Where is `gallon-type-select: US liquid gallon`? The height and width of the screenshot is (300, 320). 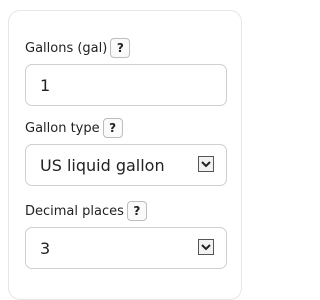 gallon-type-select: US liquid gallon is located at coordinates (126, 165).